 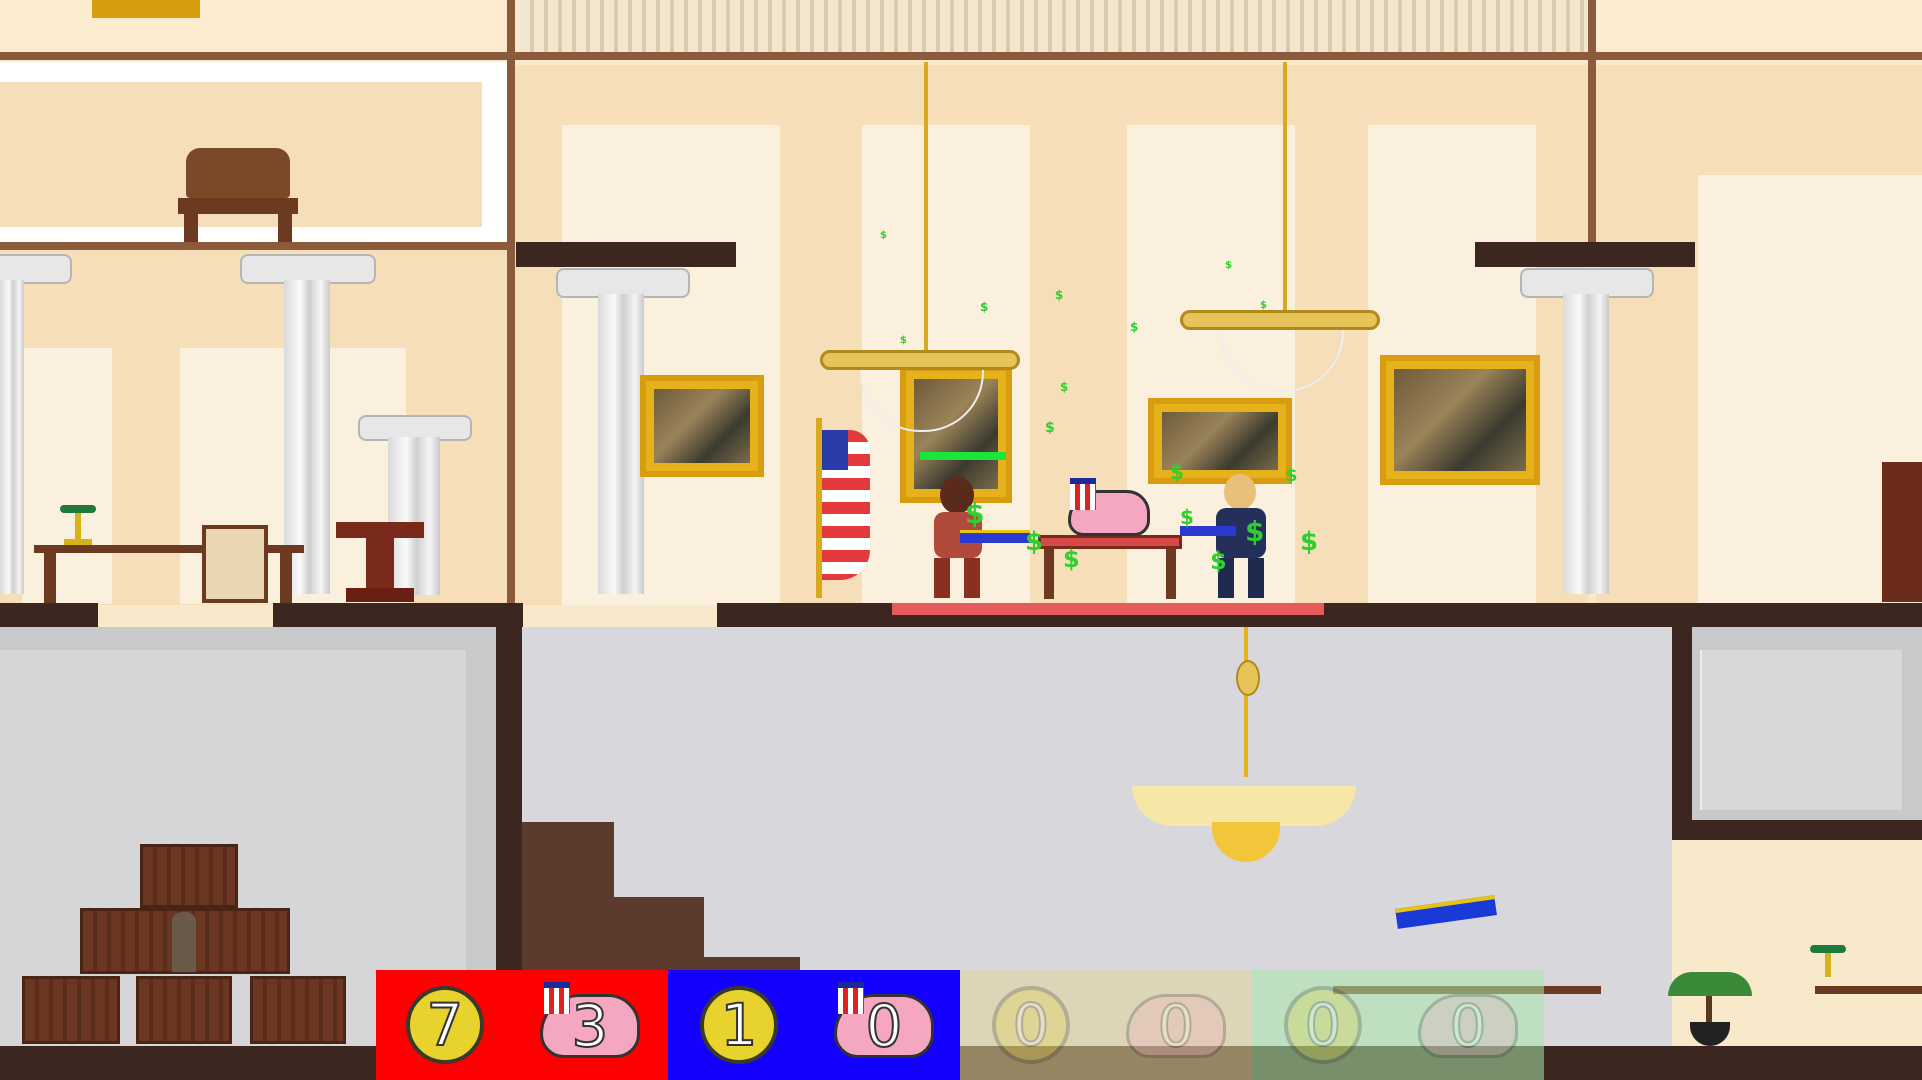 I want to click on dresser, so click(x=1902, y=532).